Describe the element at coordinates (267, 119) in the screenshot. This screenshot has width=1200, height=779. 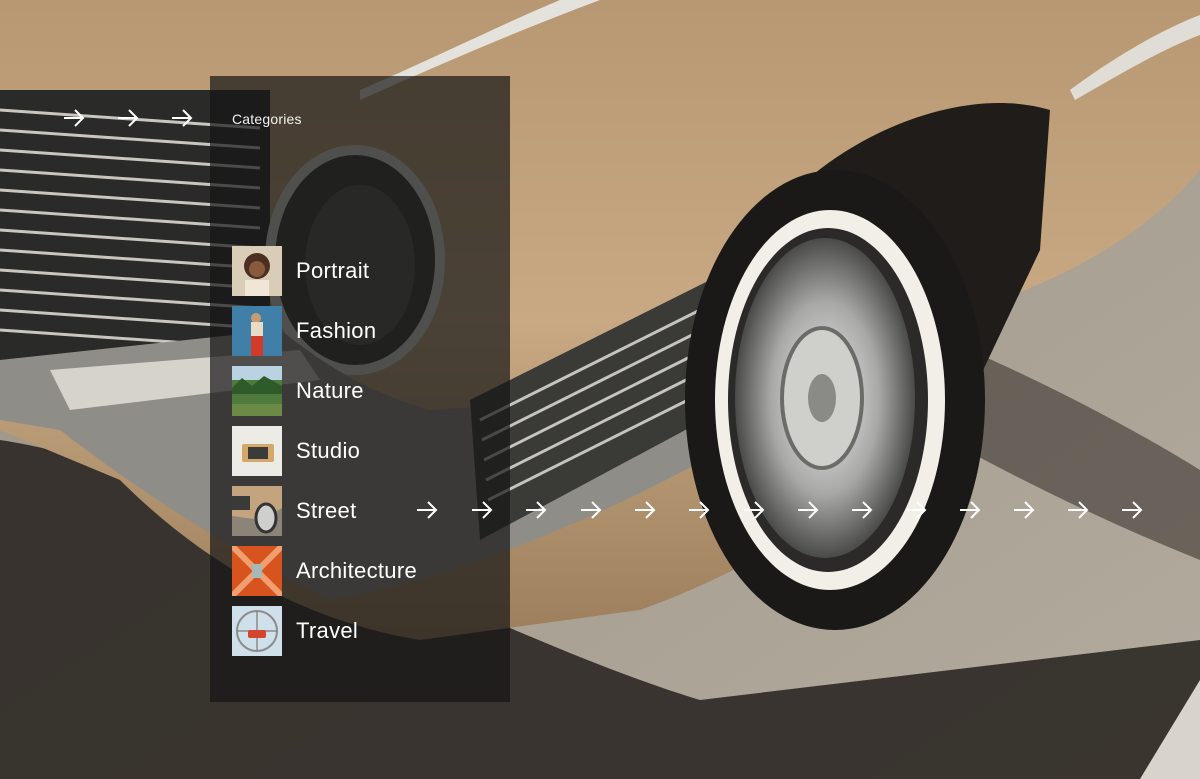
I see `panel-title: Categories` at that location.